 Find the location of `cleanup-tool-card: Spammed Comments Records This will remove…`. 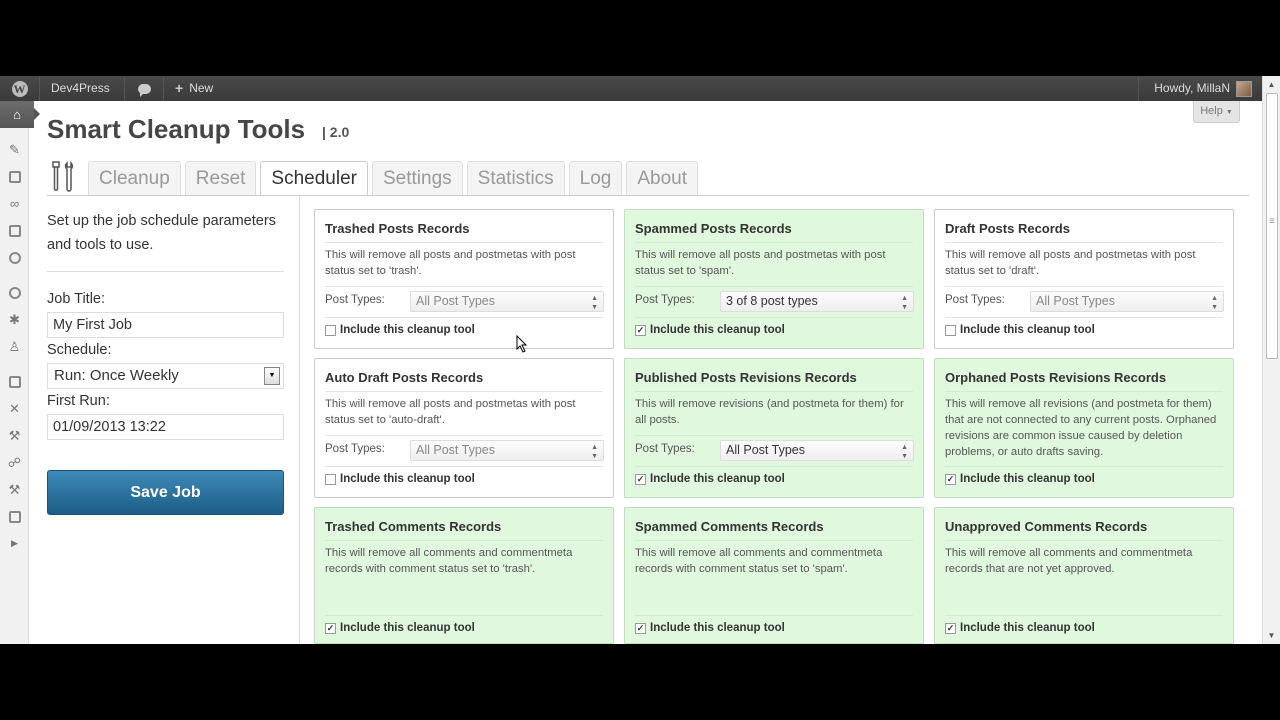

cleanup-tool-card: Spammed Comments Records This will remove… is located at coordinates (774, 575).